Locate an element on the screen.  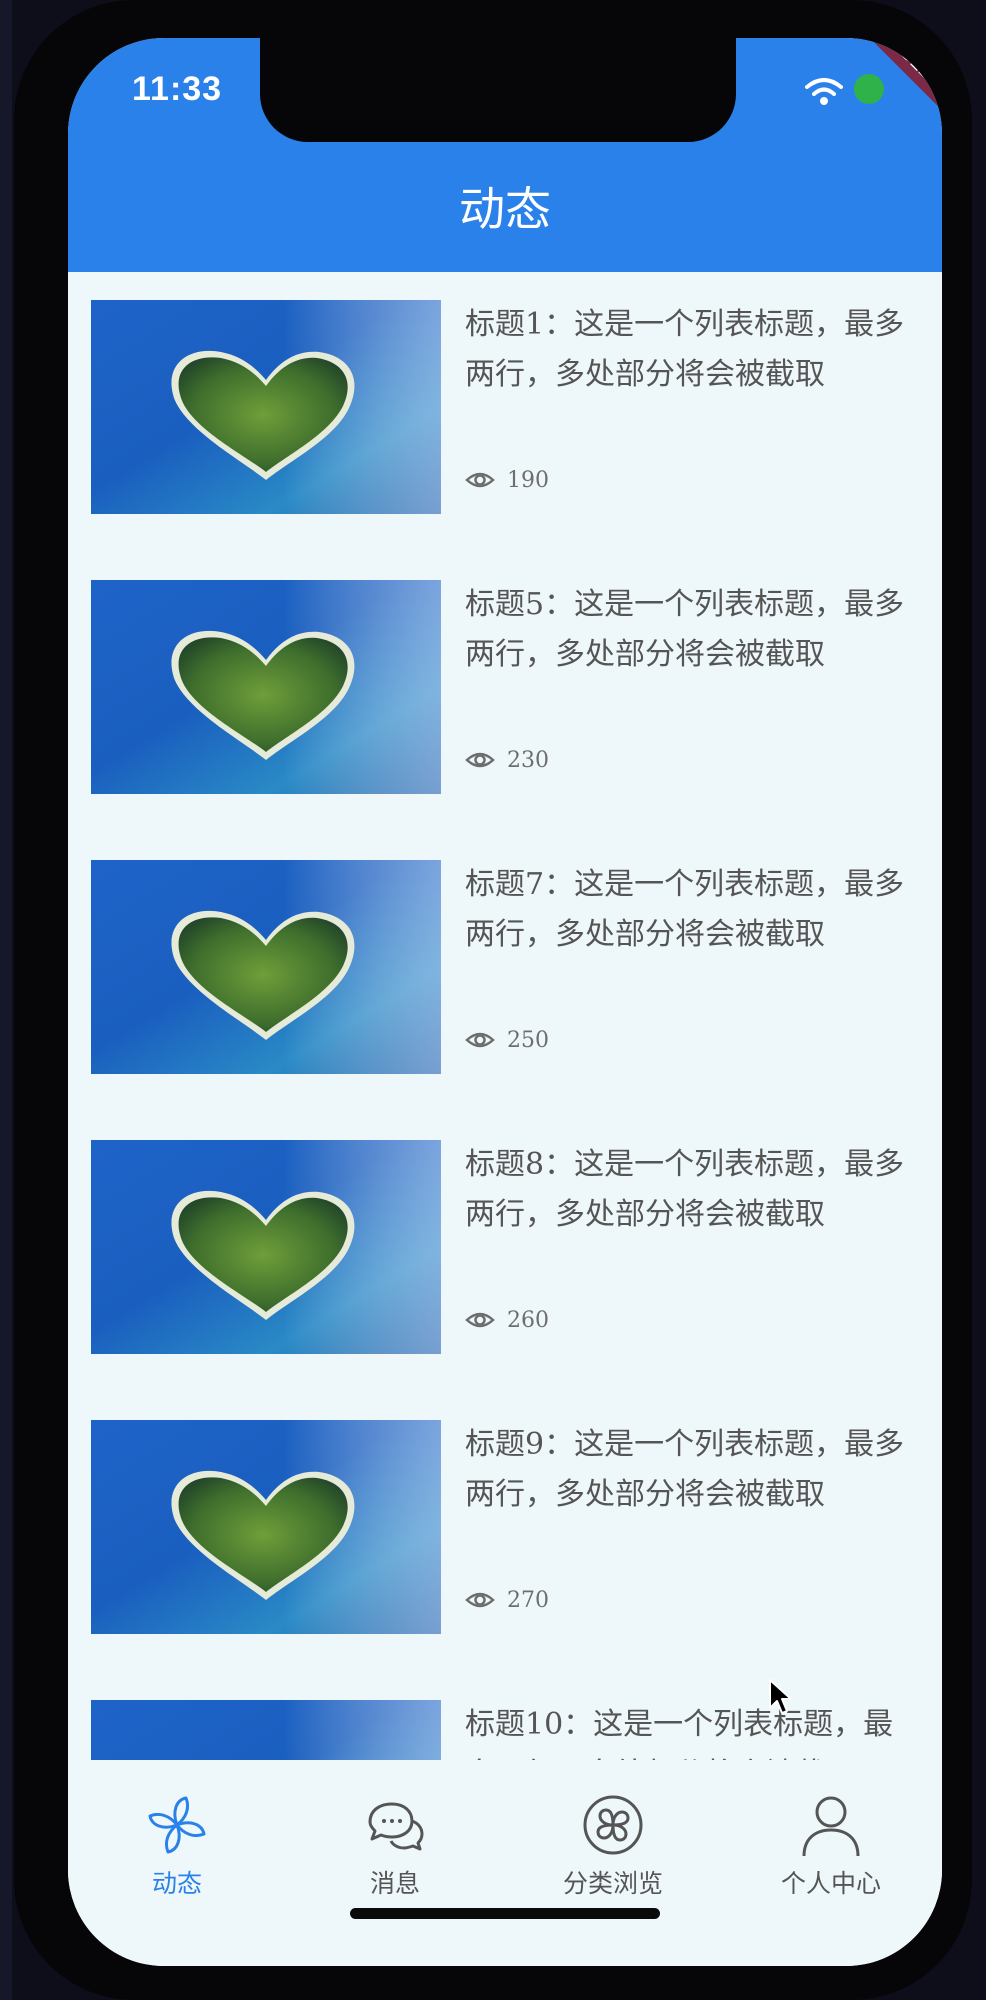
person-icon is located at coordinates (831, 1826).